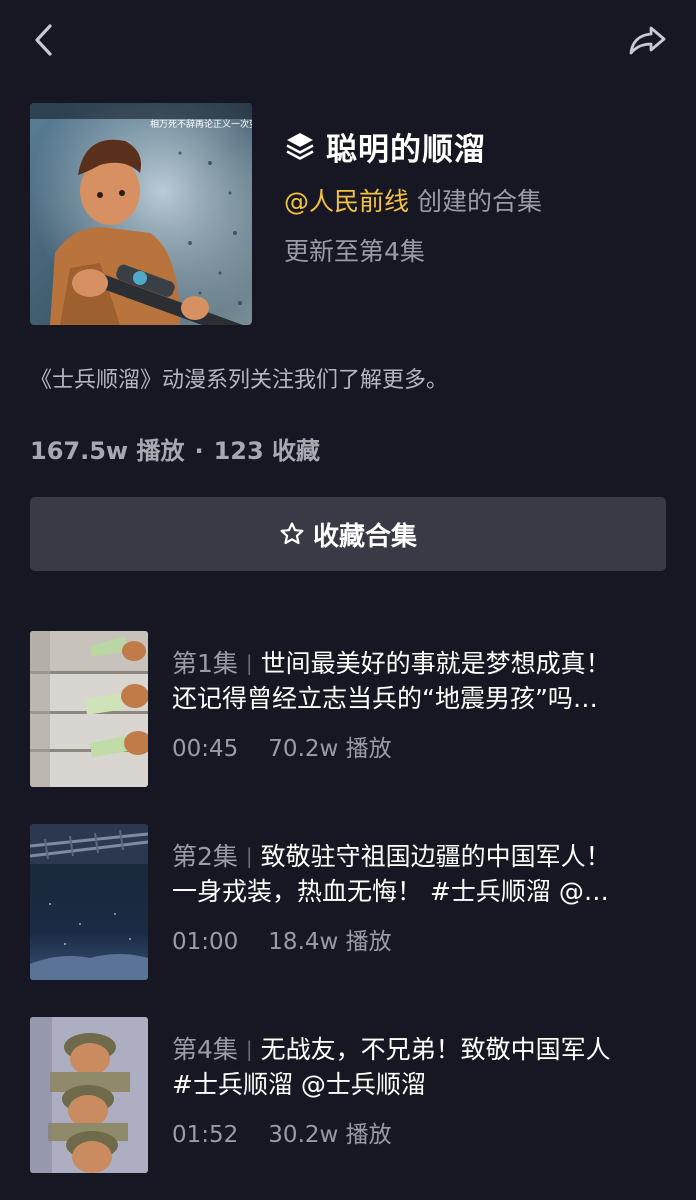 This screenshot has height=1200, width=696. I want to click on episode-number: 第2集, so click(205, 856).